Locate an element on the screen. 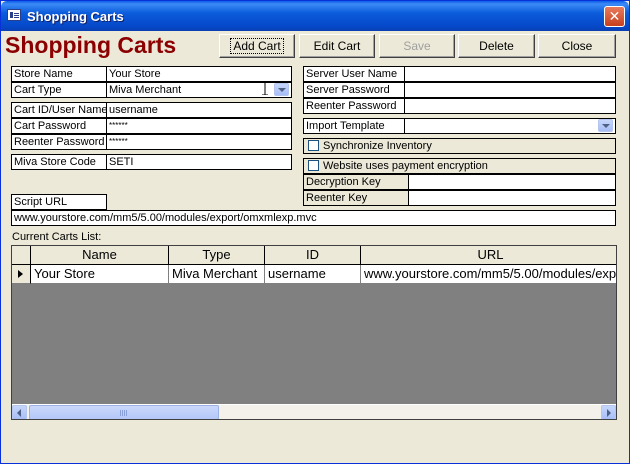  header-corner is located at coordinates (21, 255).